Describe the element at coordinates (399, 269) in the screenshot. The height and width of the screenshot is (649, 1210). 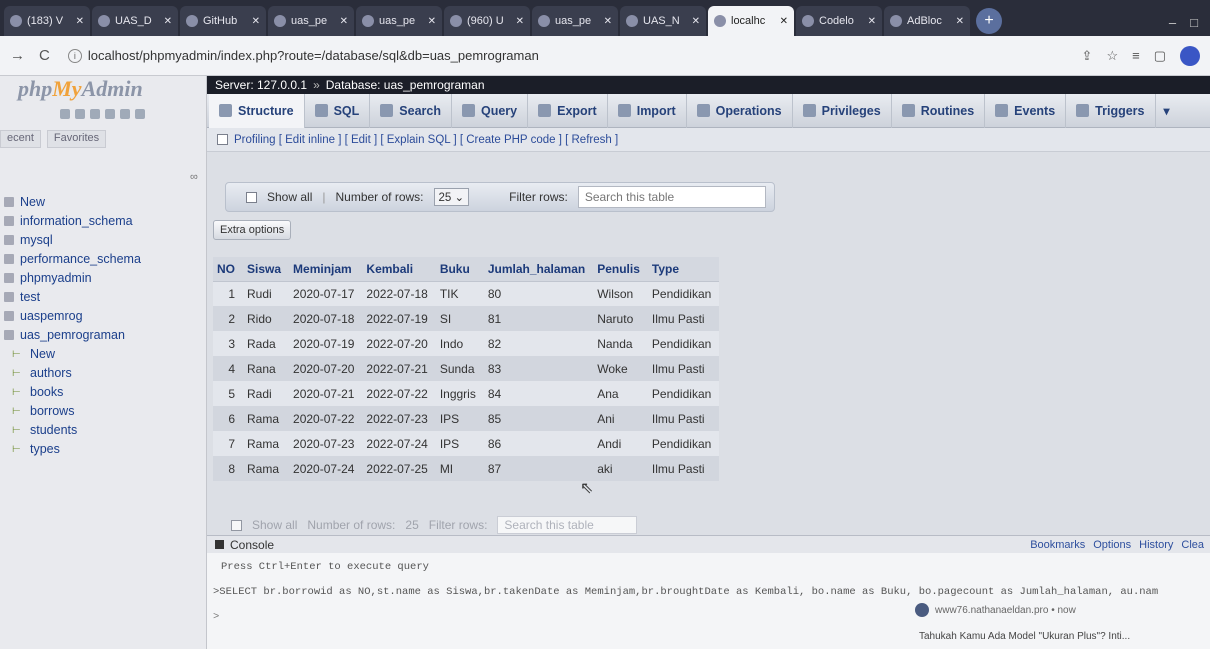
I see `column-header: Kembali` at that location.